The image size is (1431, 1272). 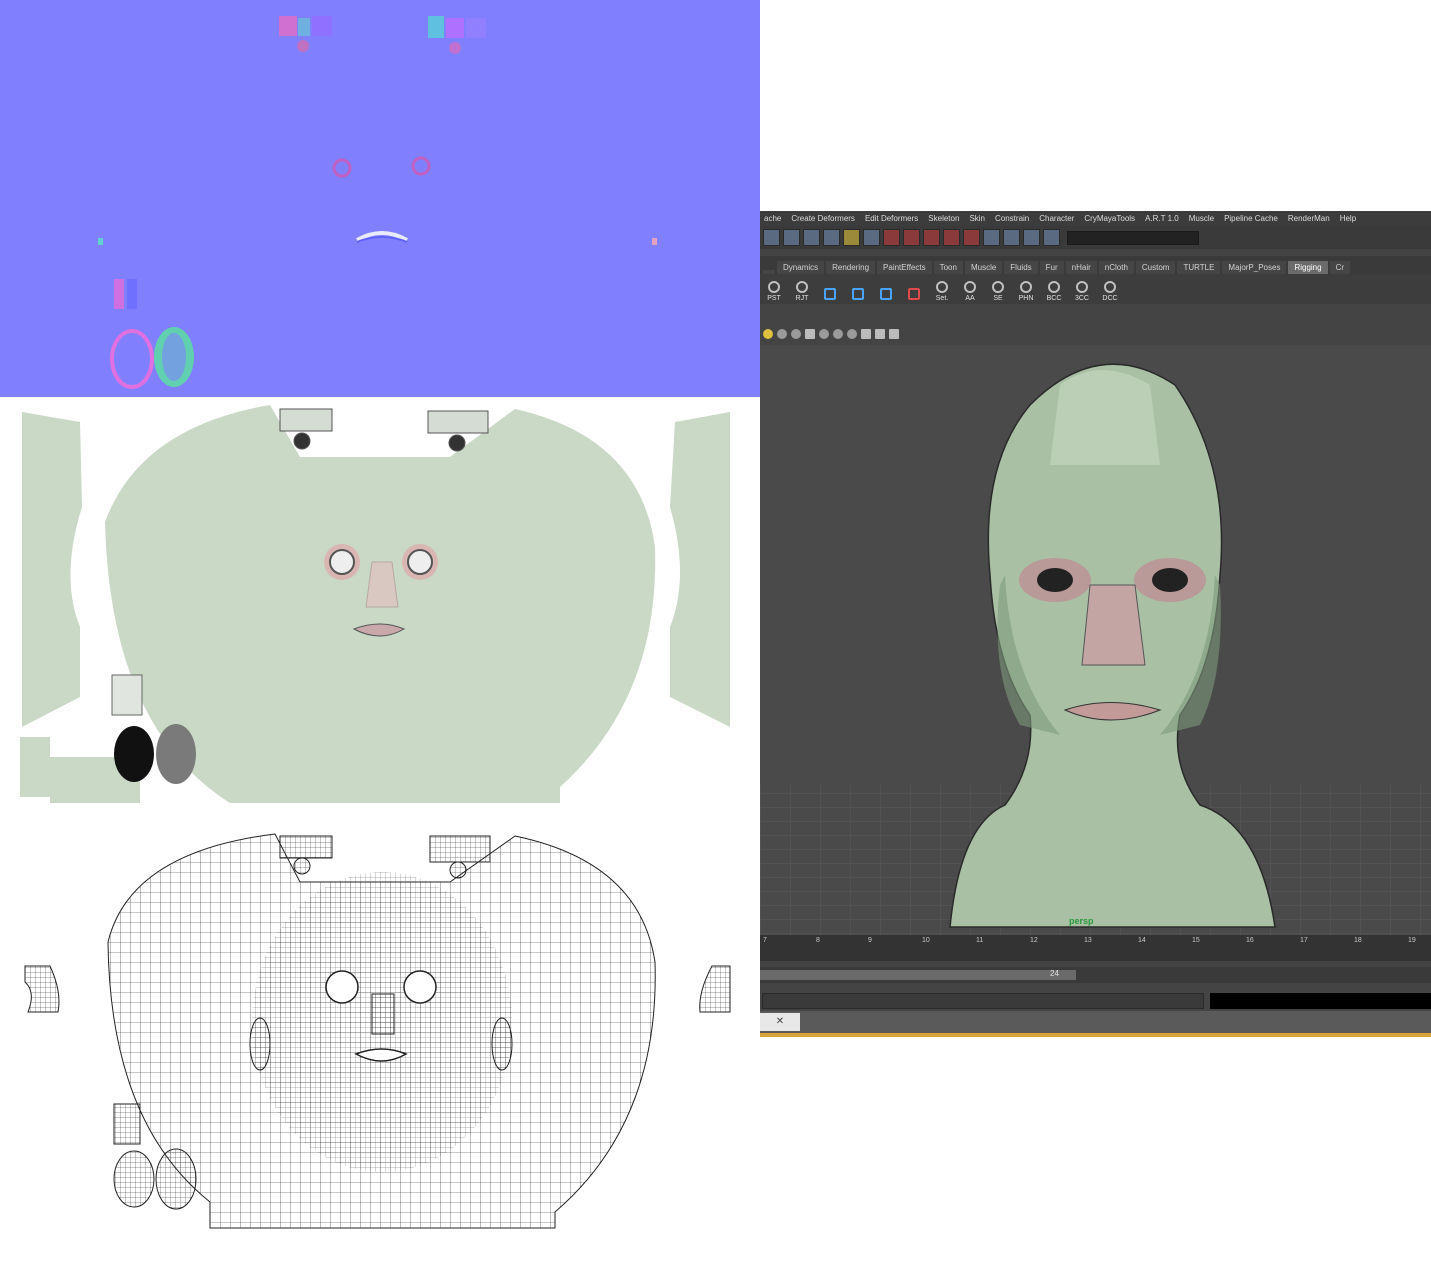 What do you see at coordinates (1199, 267) in the screenshot?
I see `shelf-tab-turtle: TURTLE` at bounding box center [1199, 267].